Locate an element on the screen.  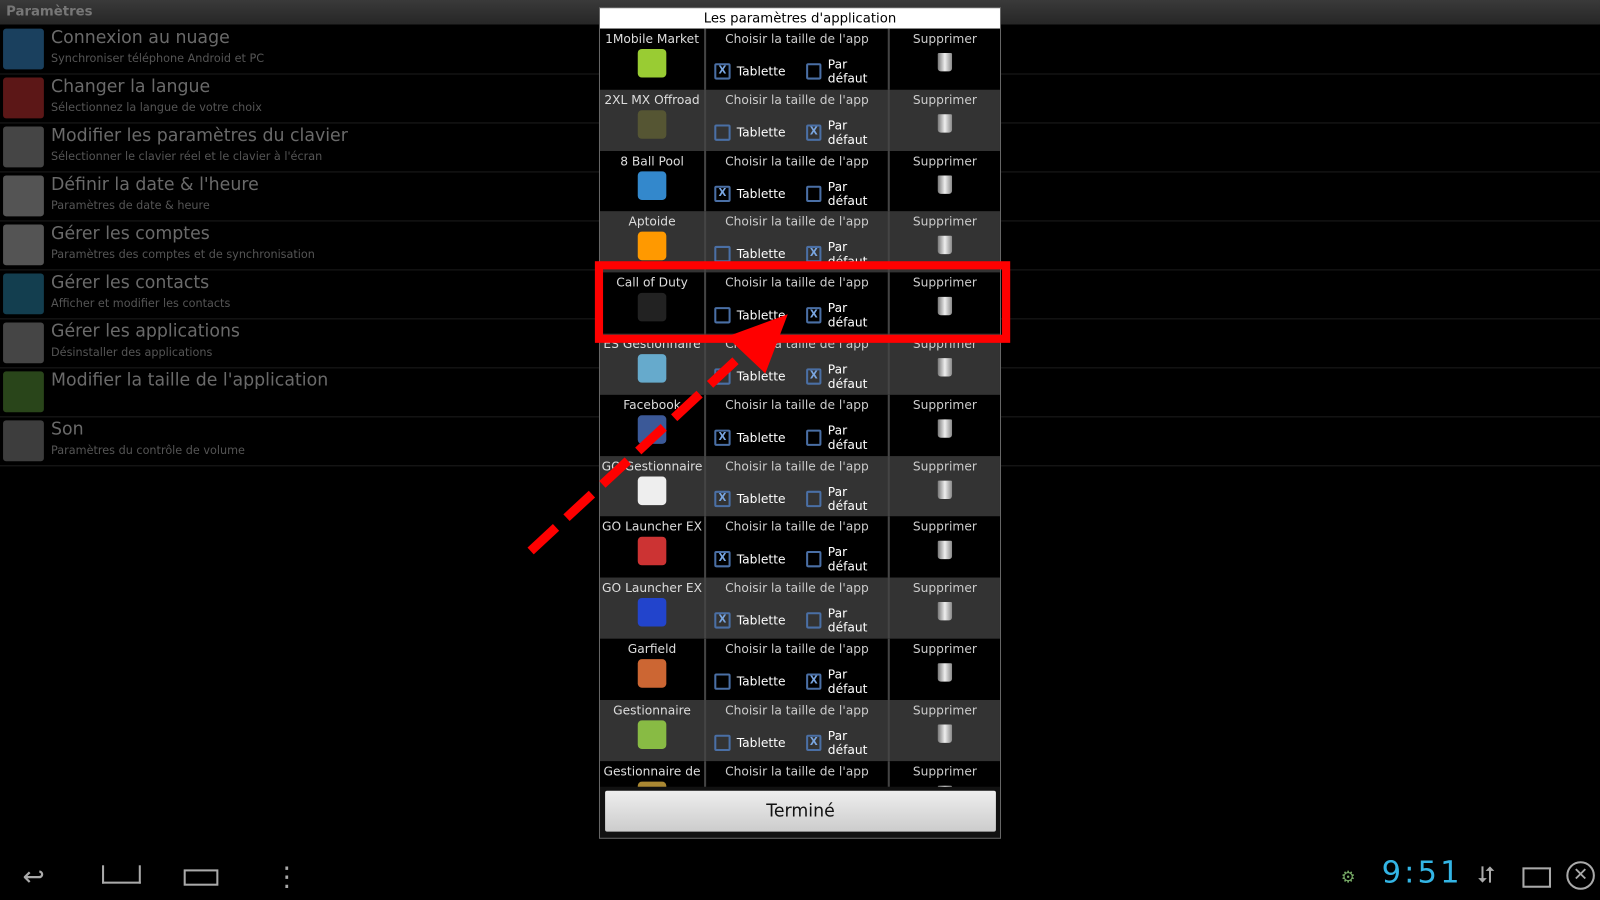
clock: 9:51 is located at coordinates (1422, 873).